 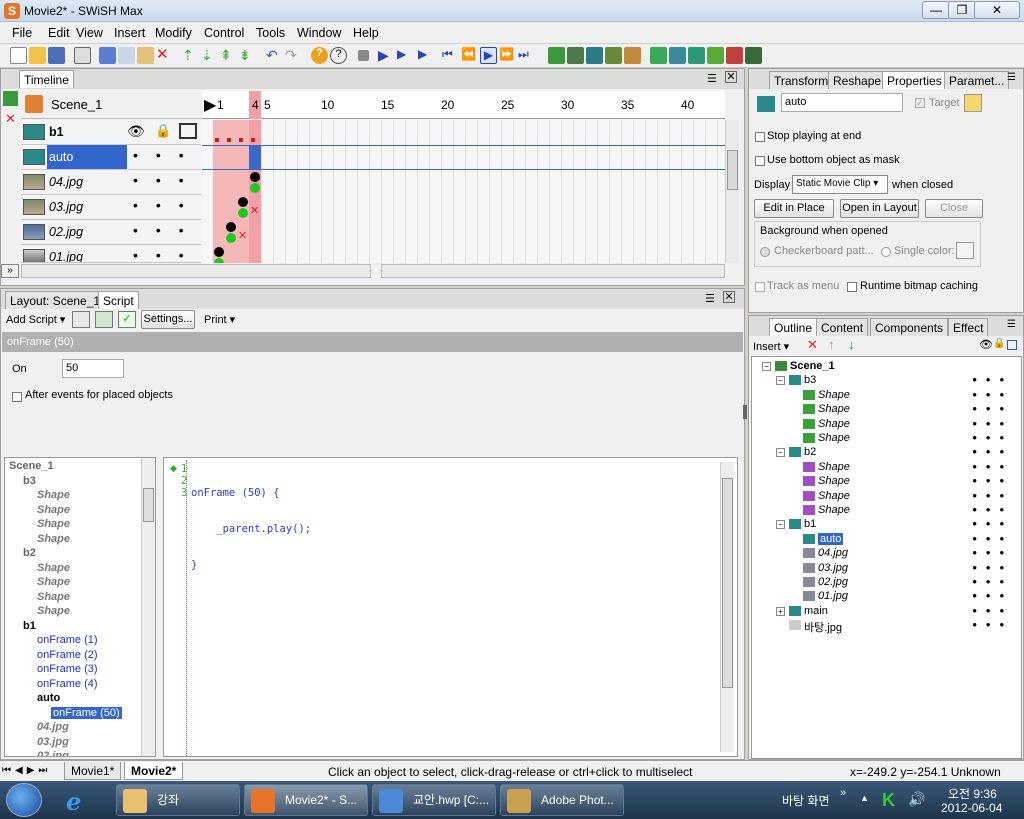 What do you see at coordinates (886, 252) in the screenshot?
I see `single-color-radio` at bounding box center [886, 252].